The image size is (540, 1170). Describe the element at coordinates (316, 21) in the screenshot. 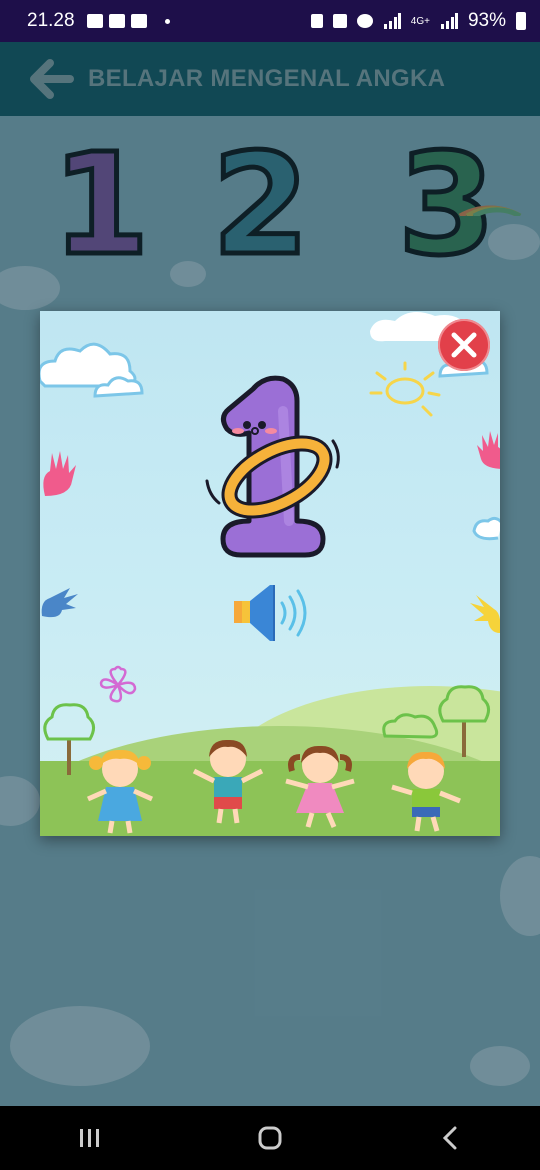

I see `lock-icon` at that location.